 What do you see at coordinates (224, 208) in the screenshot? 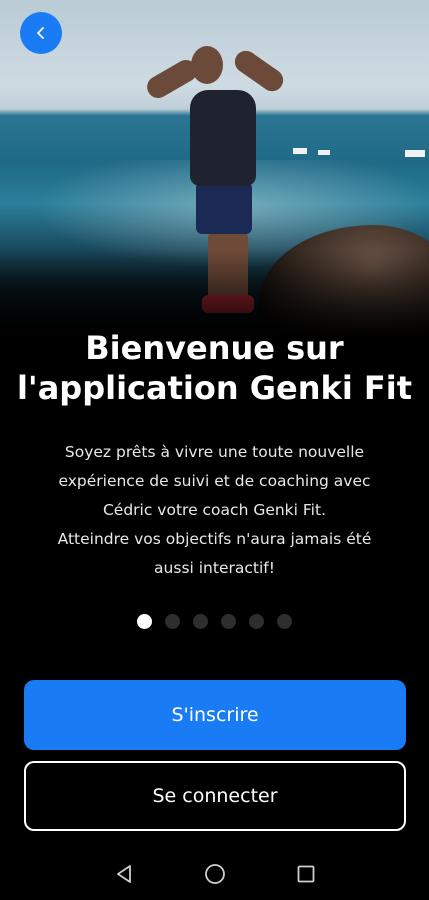
I see `coach-shorts` at bounding box center [224, 208].